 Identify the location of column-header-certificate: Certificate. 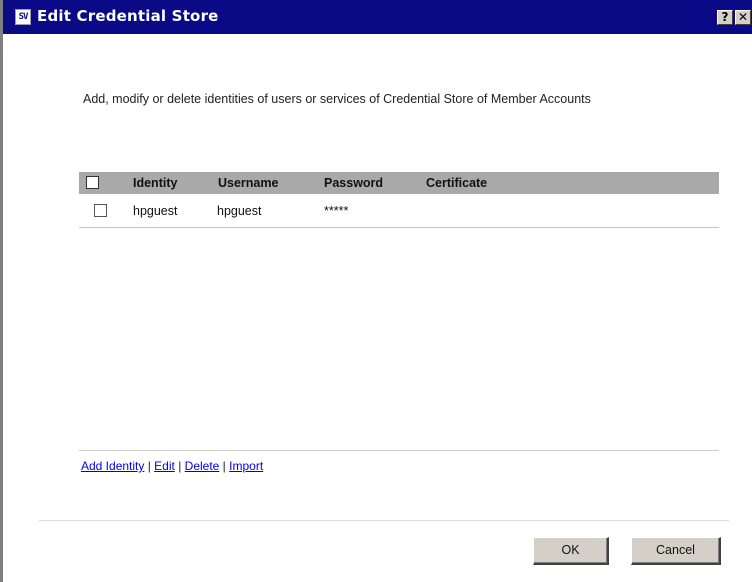
(456, 183).